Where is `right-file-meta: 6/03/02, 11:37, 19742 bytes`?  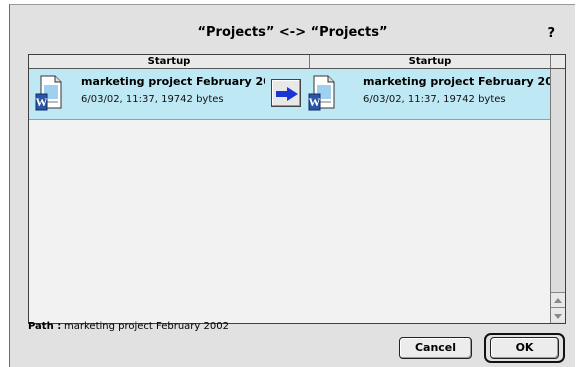 right-file-meta: 6/03/02, 11:37, 19742 bytes is located at coordinates (434, 99).